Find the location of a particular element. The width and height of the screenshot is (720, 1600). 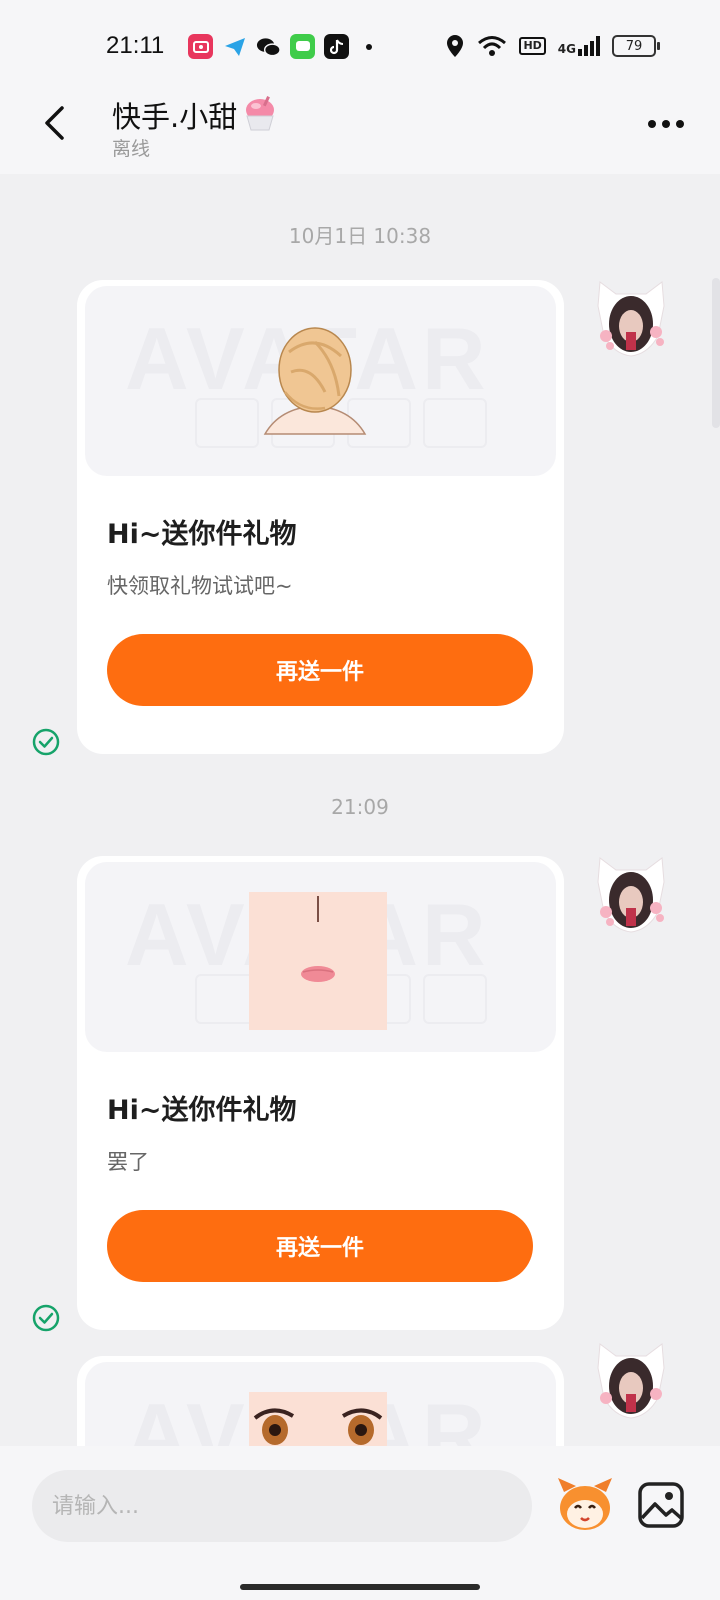

notification-icons is located at coordinates (280, 46).